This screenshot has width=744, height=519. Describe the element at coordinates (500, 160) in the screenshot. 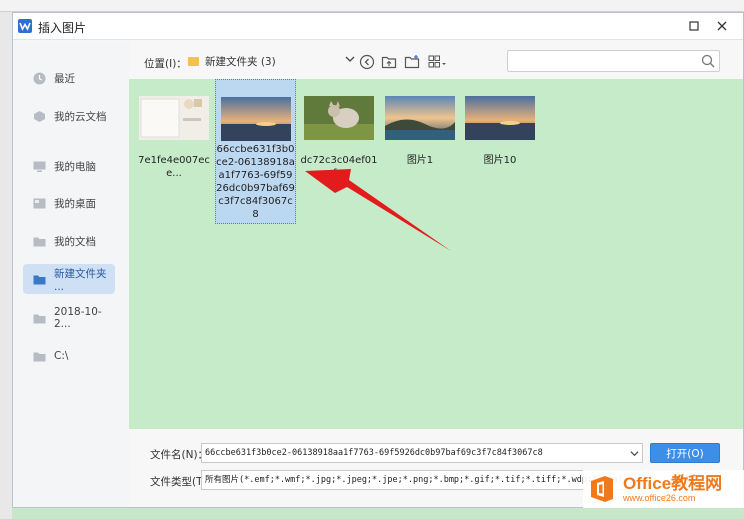

I see `file-name: 图片10` at that location.